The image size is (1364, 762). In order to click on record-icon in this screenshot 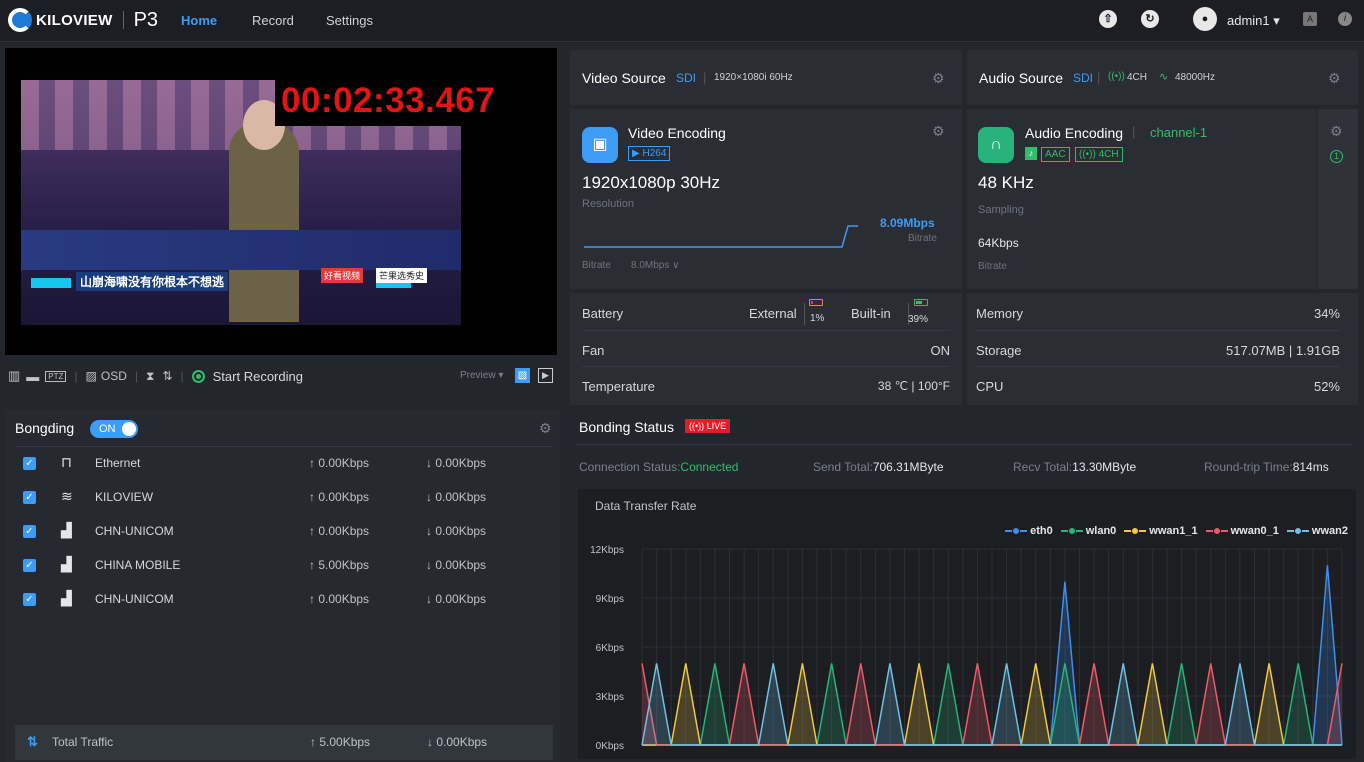, I will do `click(198, 376)`.